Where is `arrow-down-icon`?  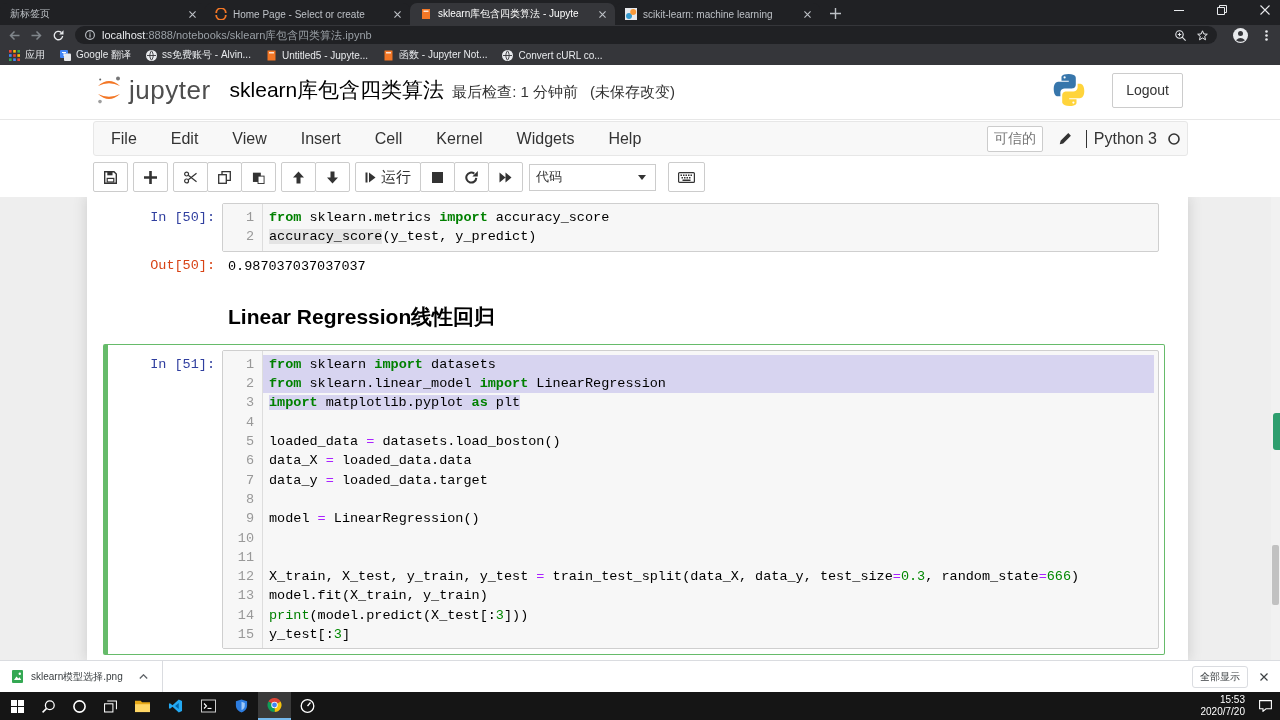 arrow-down-icon is located at coordinates (332, 177).